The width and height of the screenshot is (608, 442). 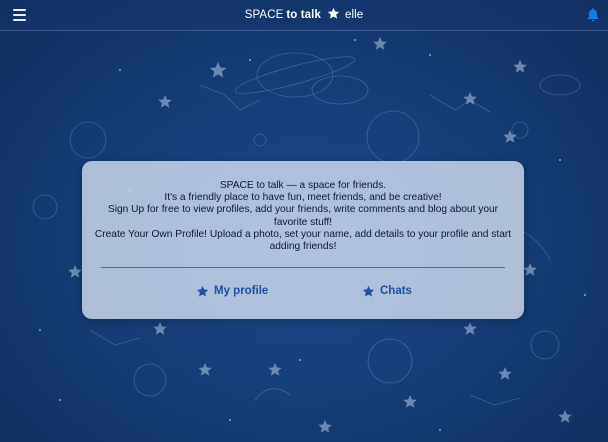 What do you see at coordinates (396, 291) in the screenshot?
I see `chats-label: Chats` at bounding box center [396, 291].